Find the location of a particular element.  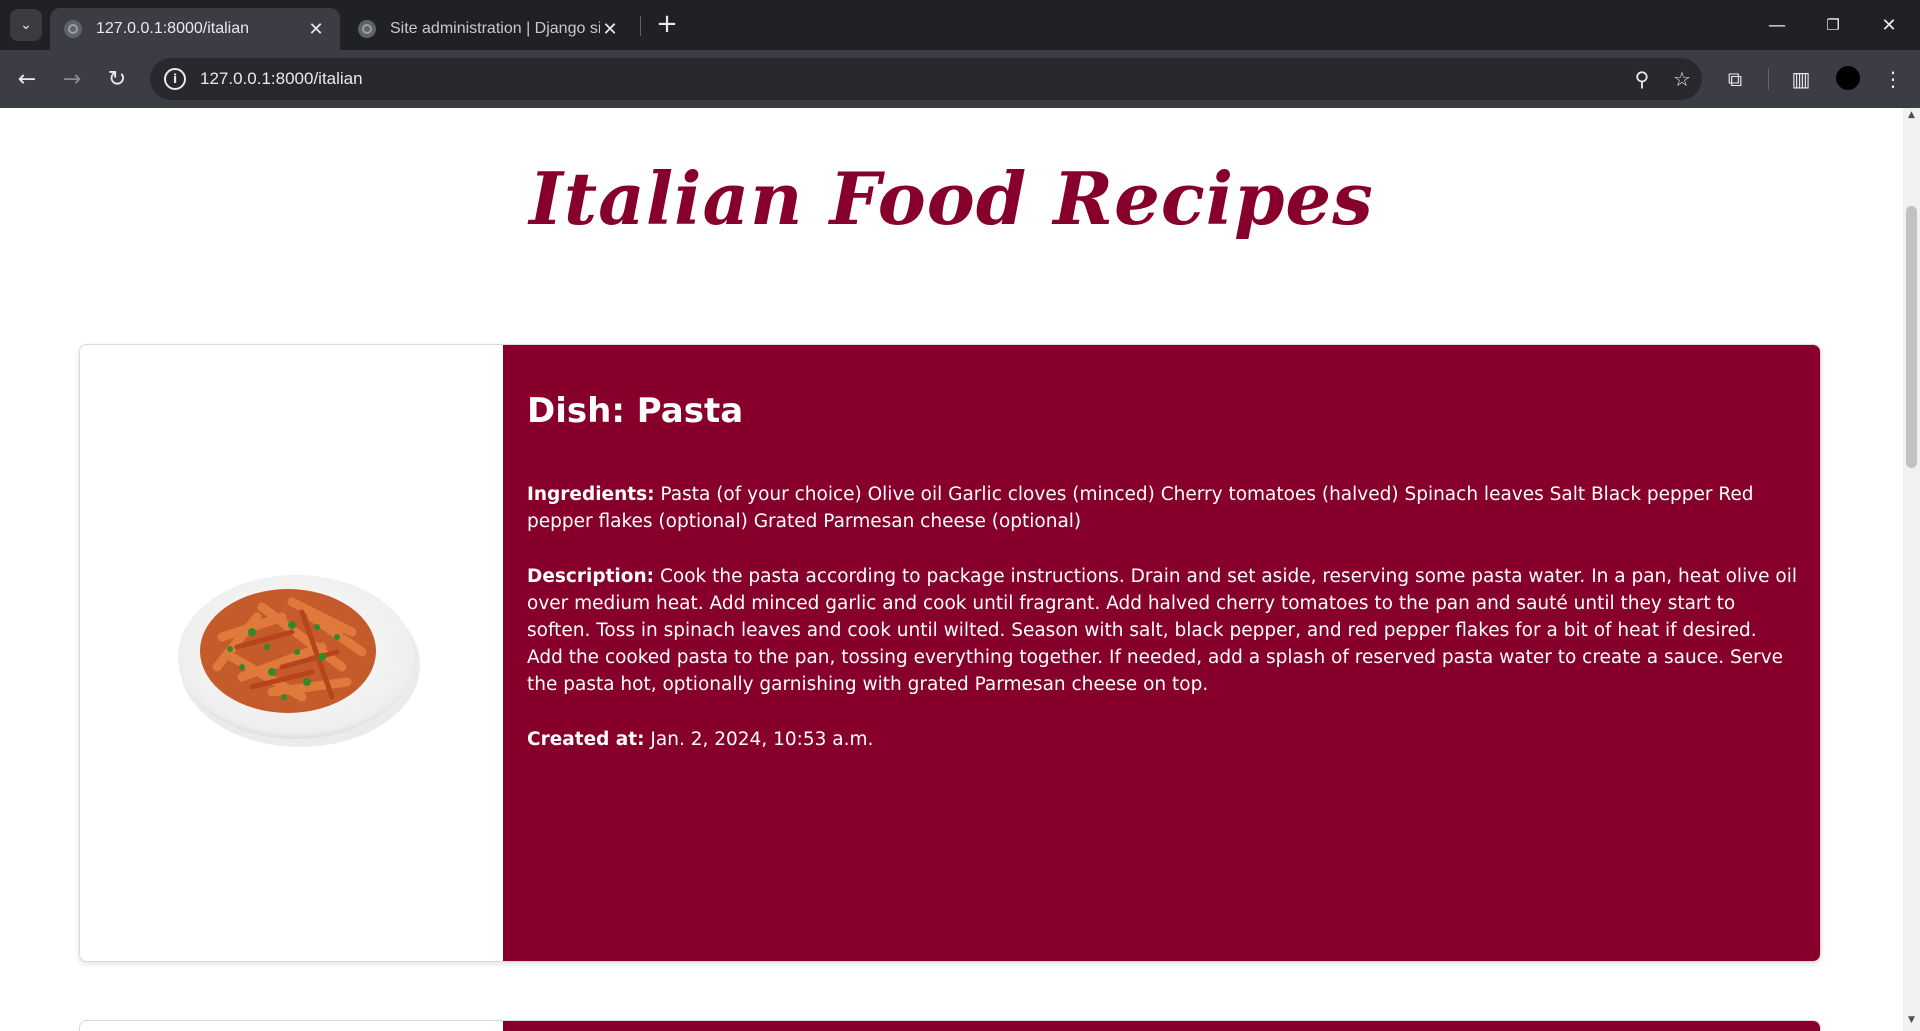

created-label: Created at: is located at coordinates (586, 739).